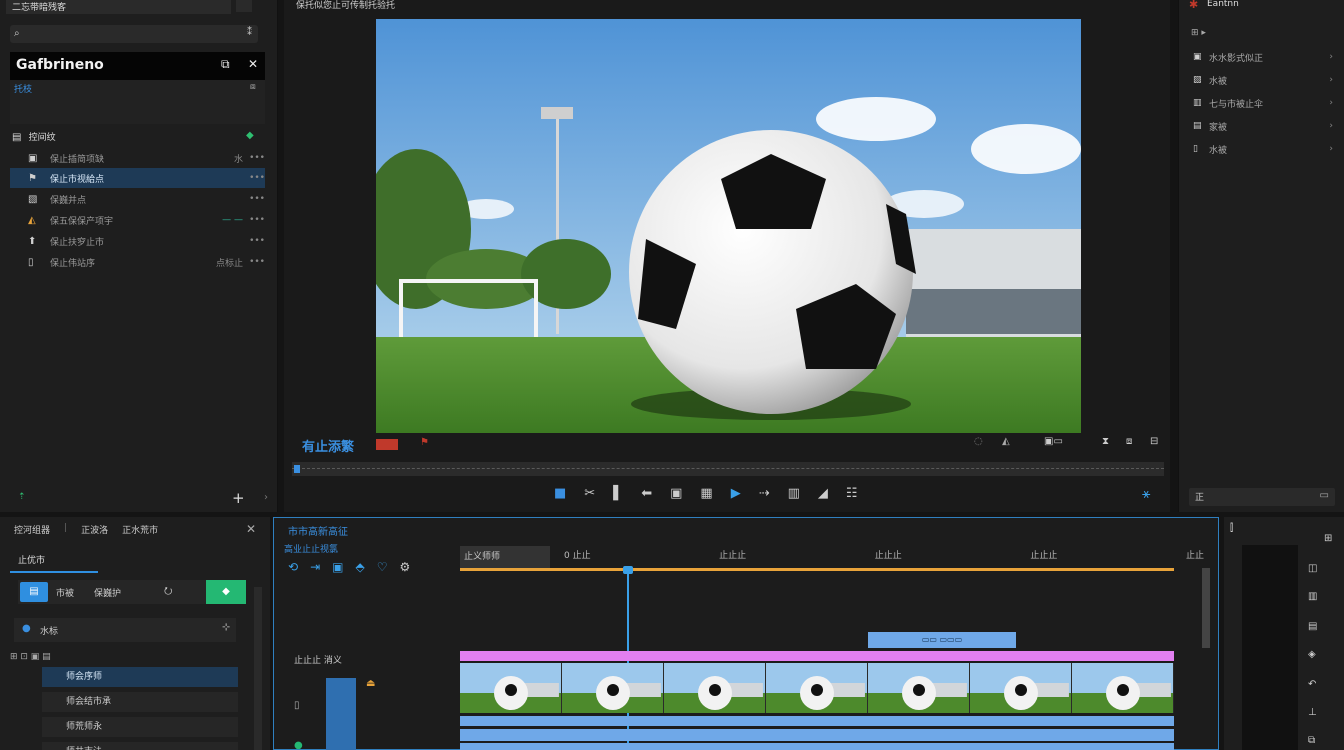 The height and width of the screenshot is (750, 1344). I want to click on track-header: 止义师师, so click(505, 557).